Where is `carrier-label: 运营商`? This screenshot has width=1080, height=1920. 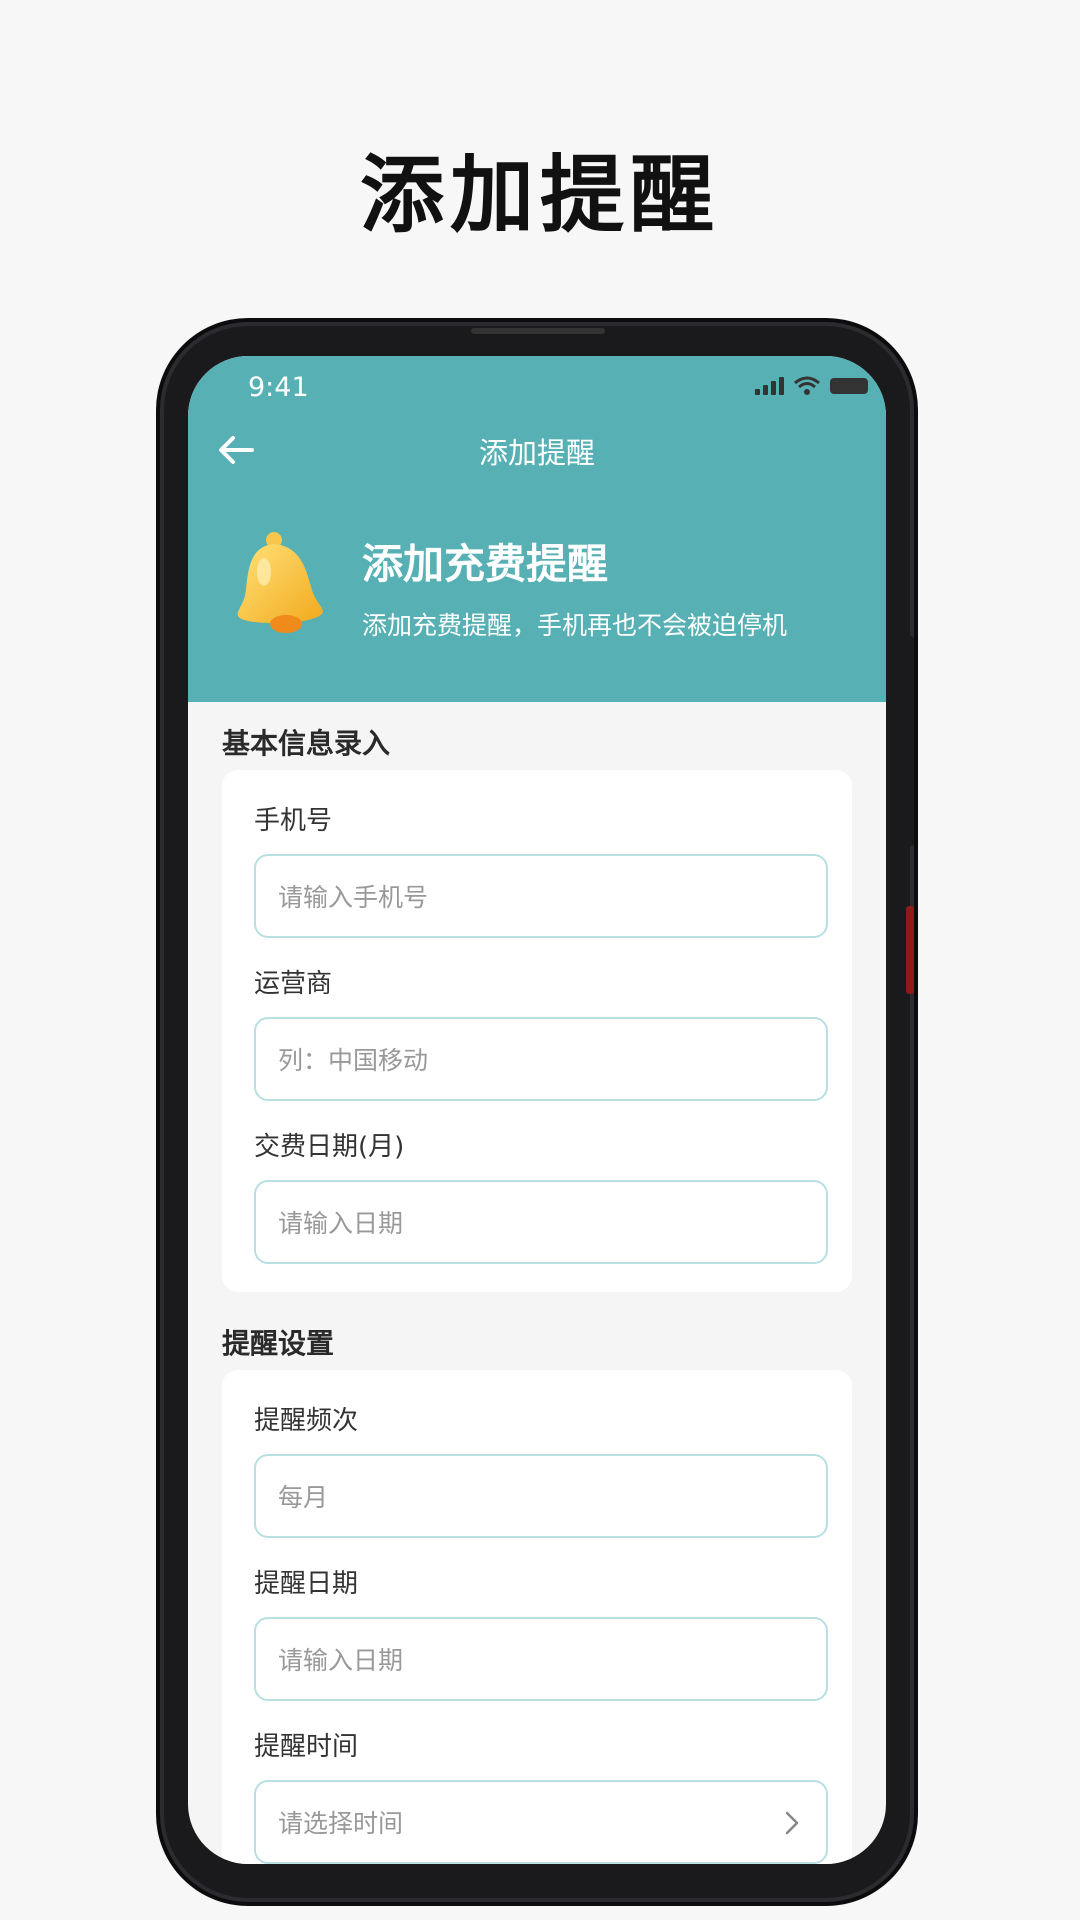 carrier-label: 运营商 is located at coordinates (293, 984).